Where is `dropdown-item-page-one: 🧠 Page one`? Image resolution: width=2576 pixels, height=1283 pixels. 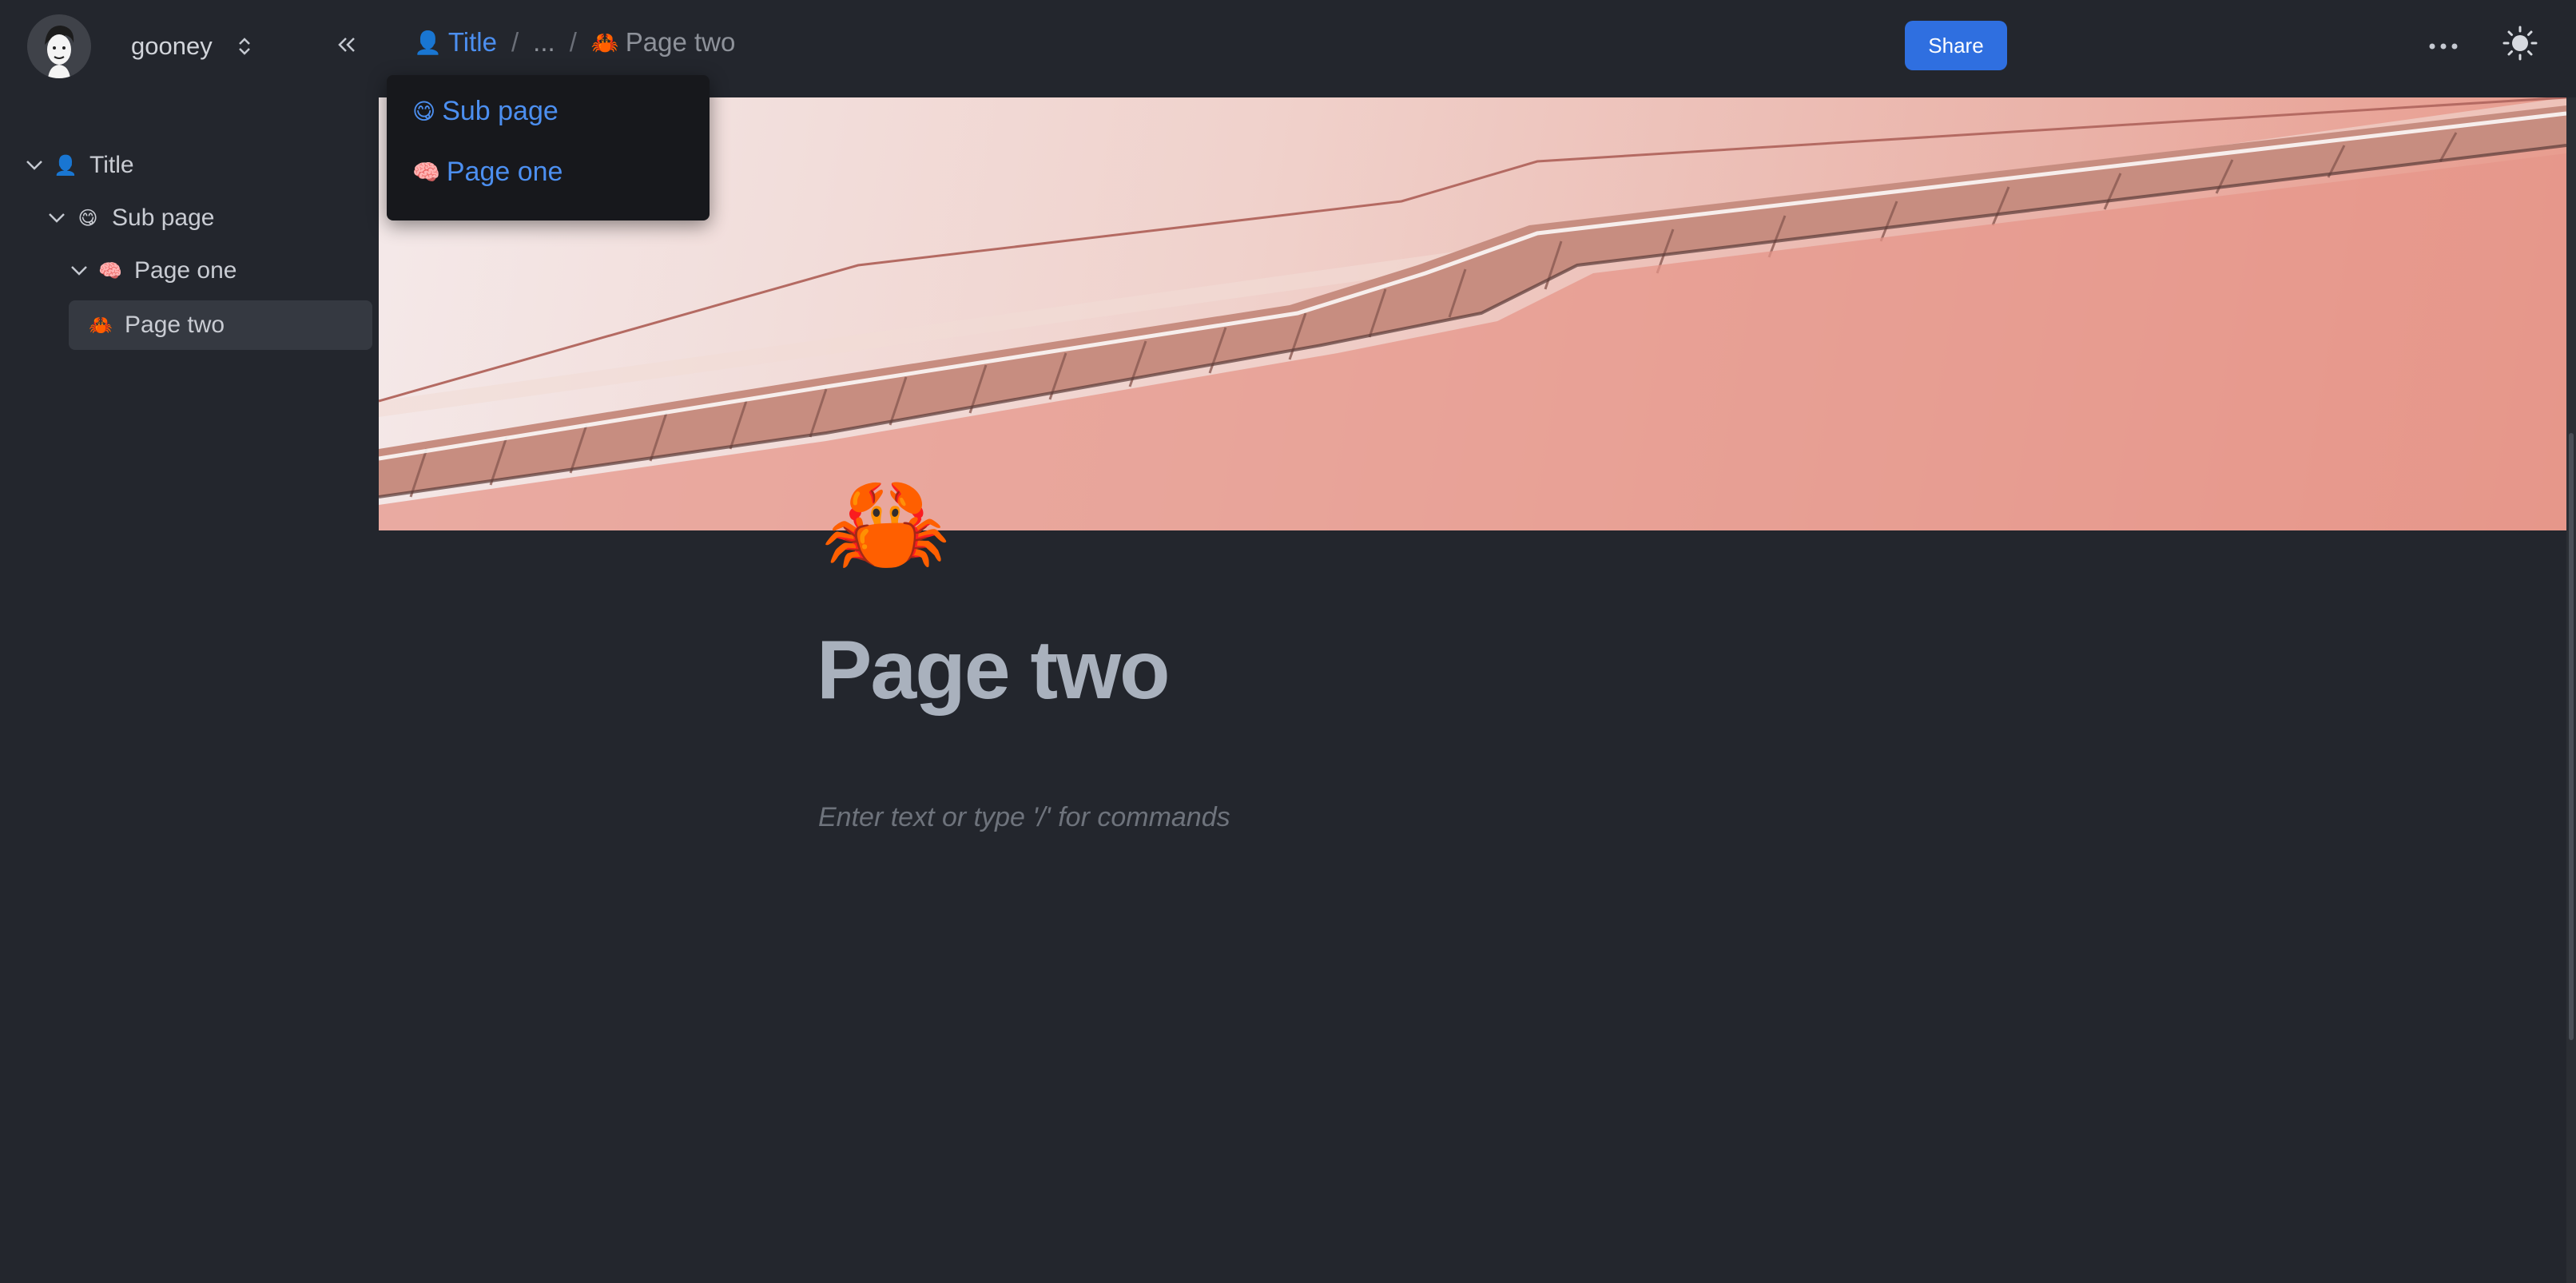
dropdown-item-page-one: 🧠 Page one is located at coordinates (487, 172).